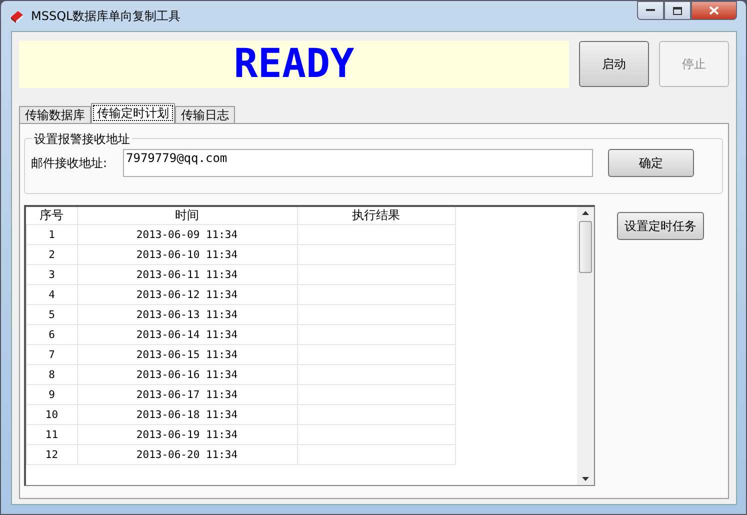 This screenshot has height=515, width=747. What do you see at coordinates (51, 454) in the screenshot?
I see `table-cell: 12` at bounding box center [51, 454].